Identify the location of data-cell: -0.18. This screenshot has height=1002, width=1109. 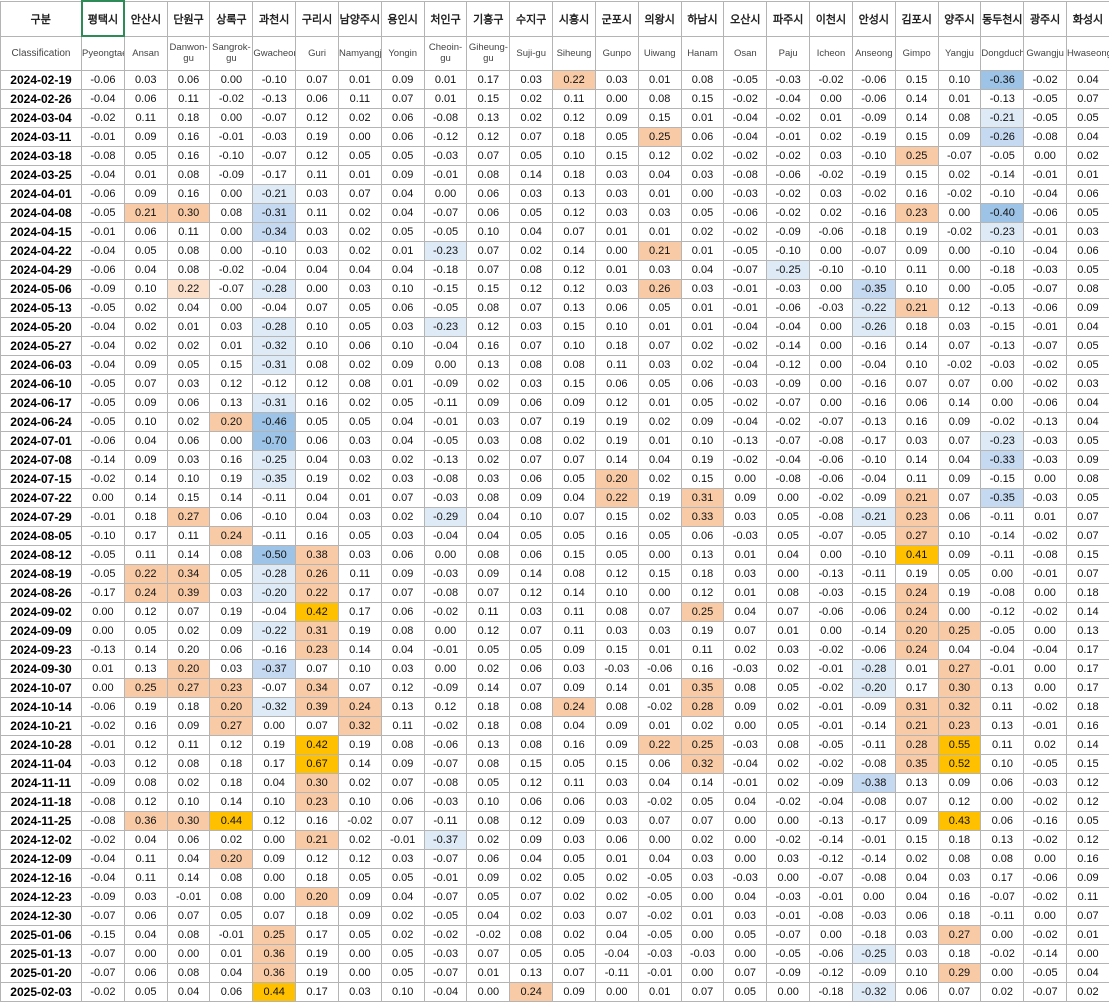
(873, 232).